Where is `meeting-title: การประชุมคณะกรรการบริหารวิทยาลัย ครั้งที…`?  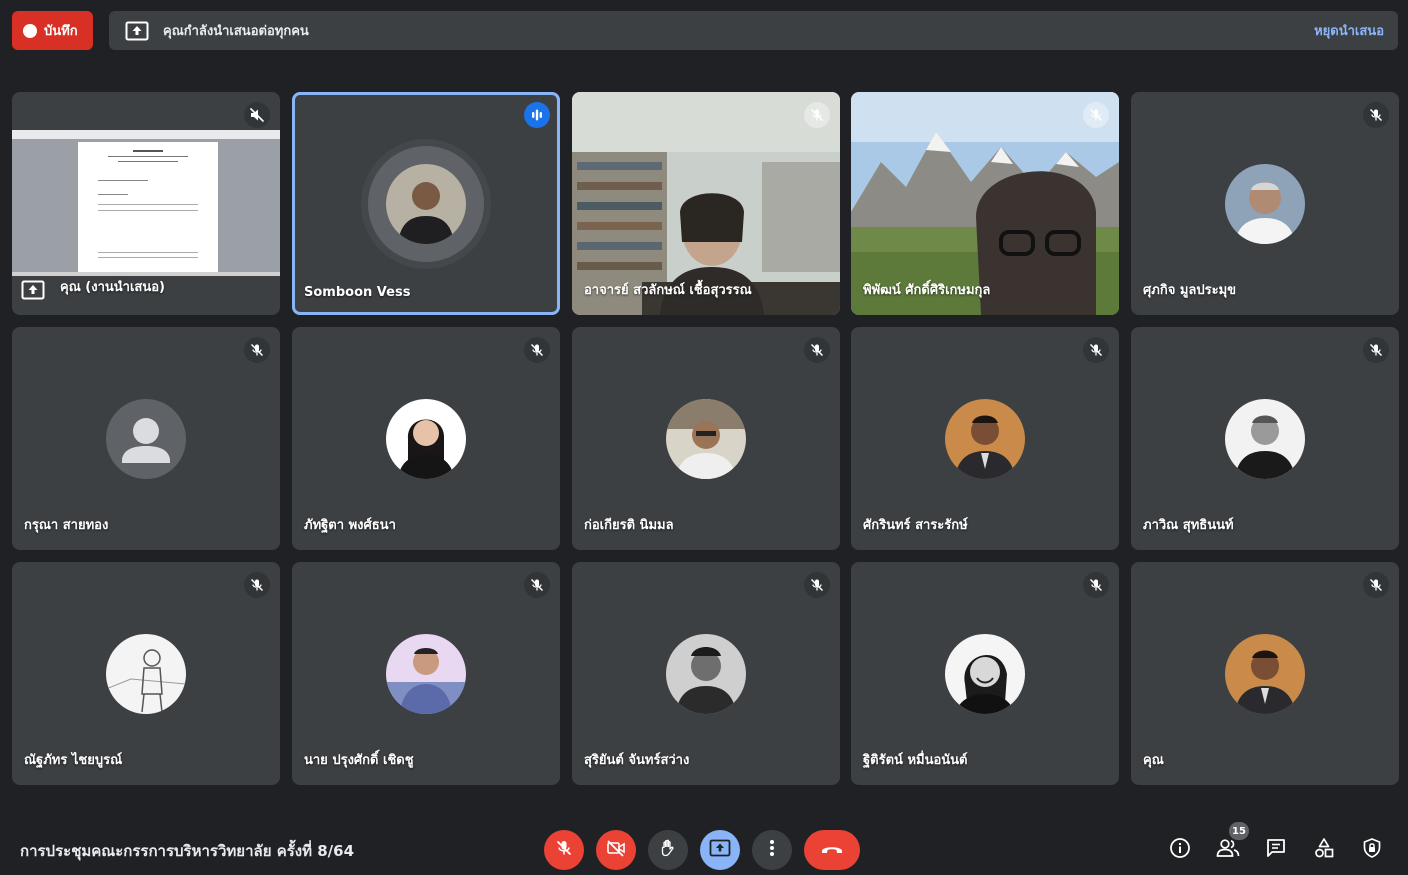 meeting-title: การประชุมคณะกรรการบริหารวิทยาลัย ครั้งที… is located at coordinates (187, 851).